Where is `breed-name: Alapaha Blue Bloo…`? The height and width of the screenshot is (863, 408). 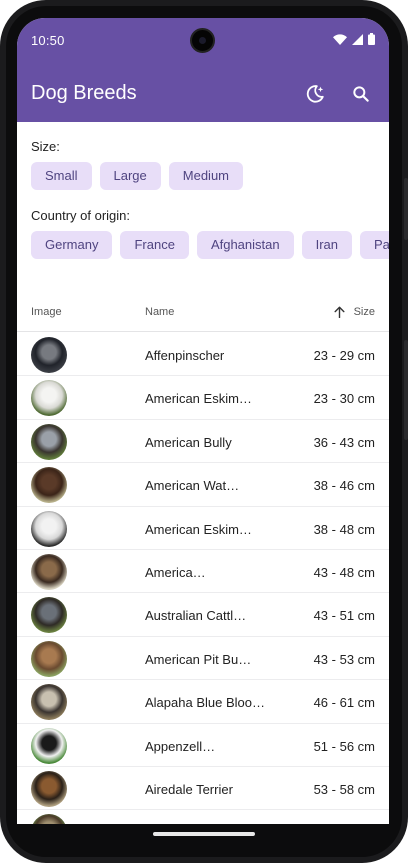
breed-name: Alapaha Blue Bloo… is located at coordinates (205, 703).